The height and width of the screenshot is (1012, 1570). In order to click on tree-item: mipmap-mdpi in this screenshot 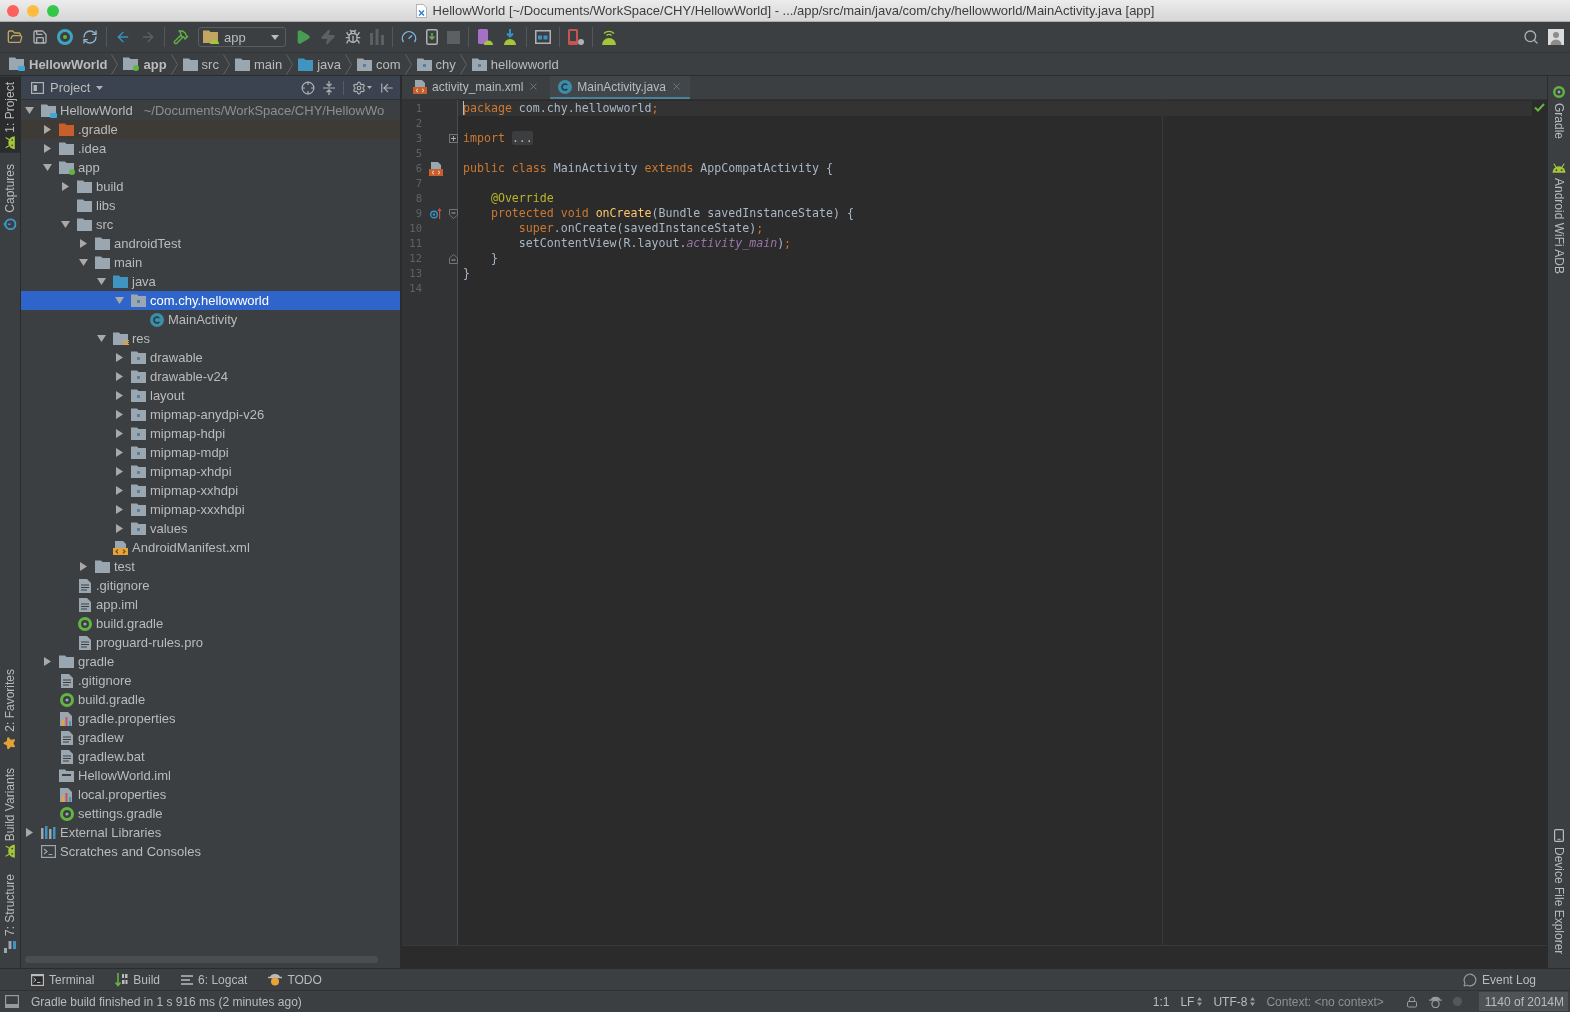, I will do `click(210, 452)`.